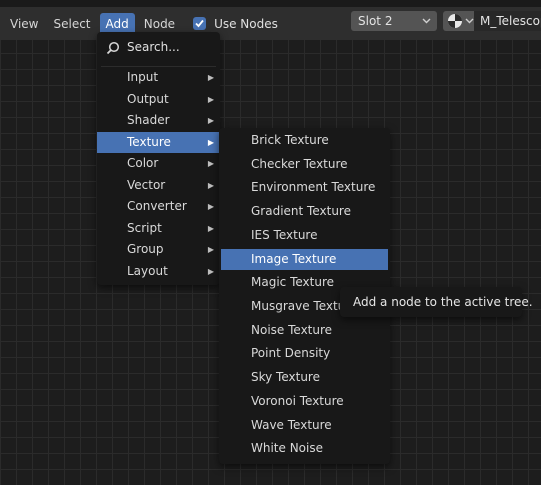 The width and height of the screenshot is (541, 485). I want to click on menu-item-group: Group ▶, so click(158, 249).